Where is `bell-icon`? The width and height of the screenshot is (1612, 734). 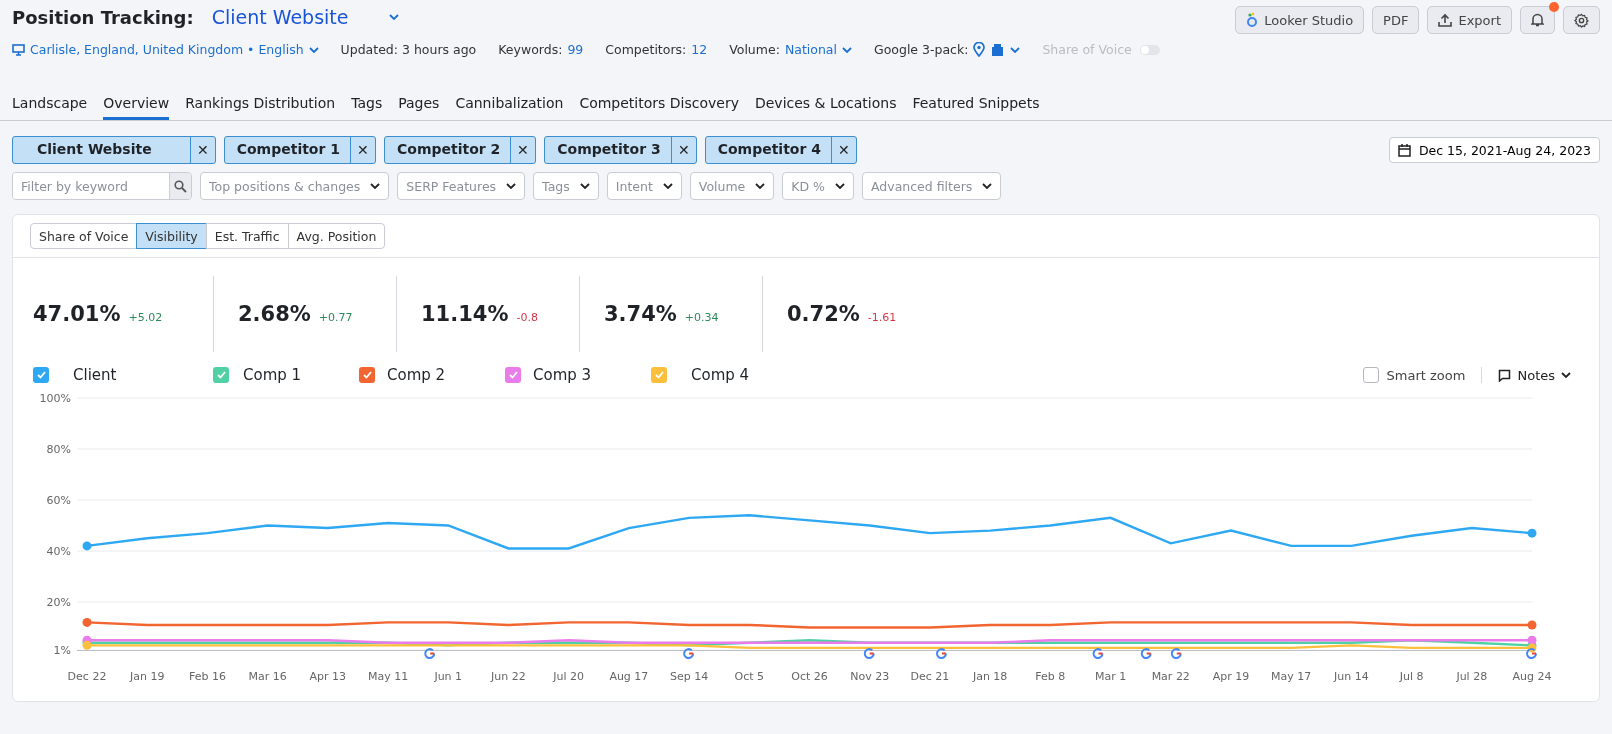 bell-icon is located at coordinates (1537, 20).